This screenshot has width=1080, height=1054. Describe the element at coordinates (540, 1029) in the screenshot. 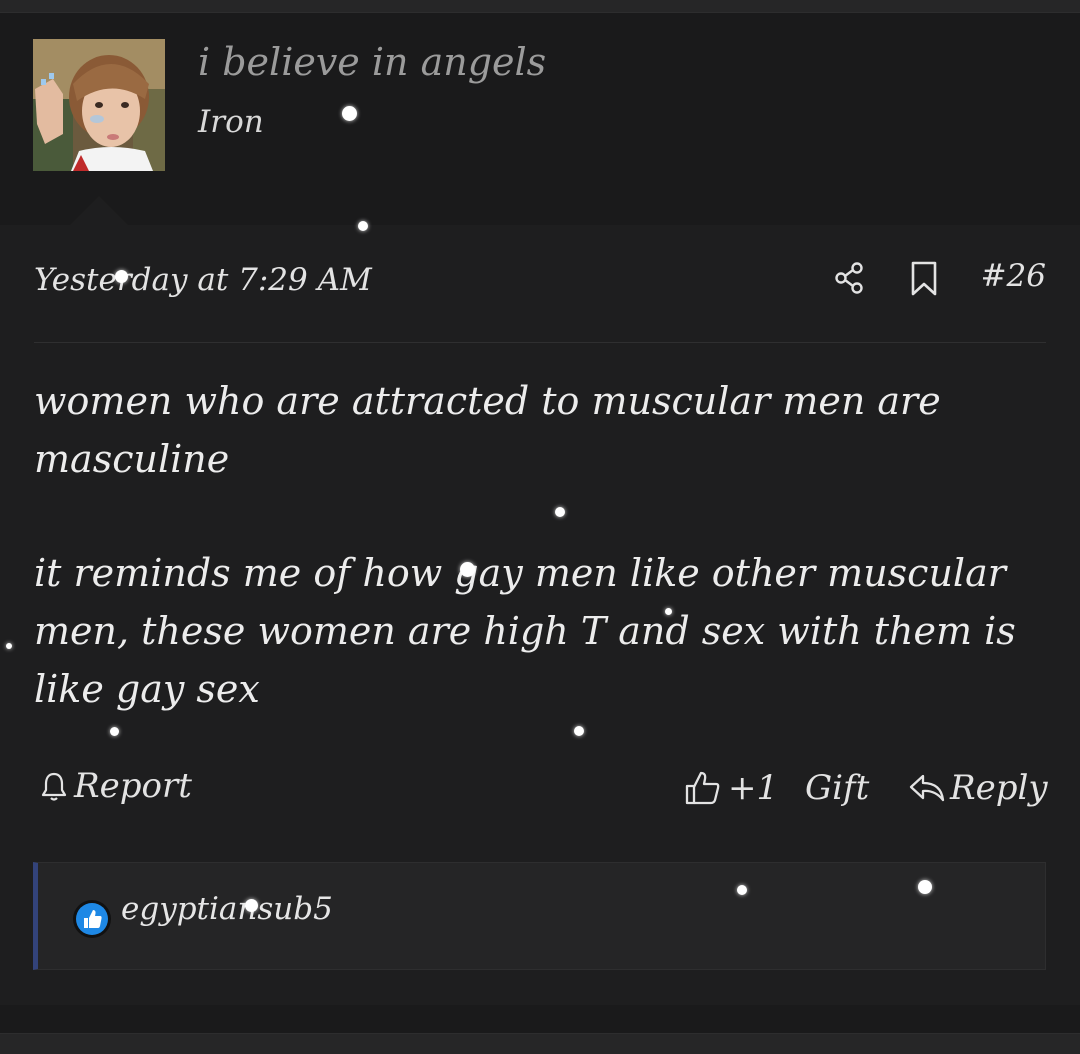

I see `bottom-strip` at that location.